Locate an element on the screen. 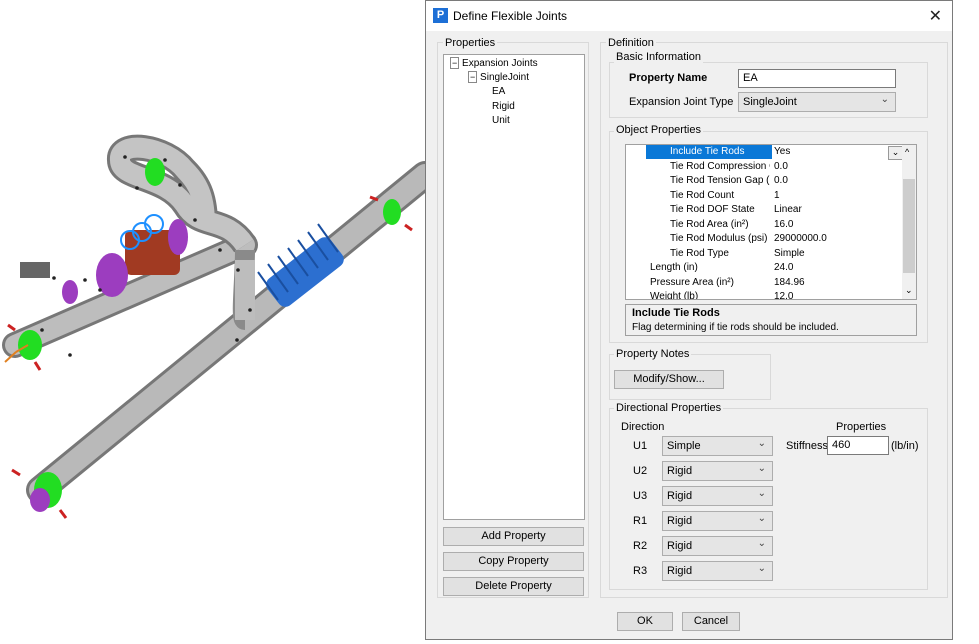 The width and height of the screenshot is (979, 644). direction-u3-label: U3 is located at coordinates (640, 496).